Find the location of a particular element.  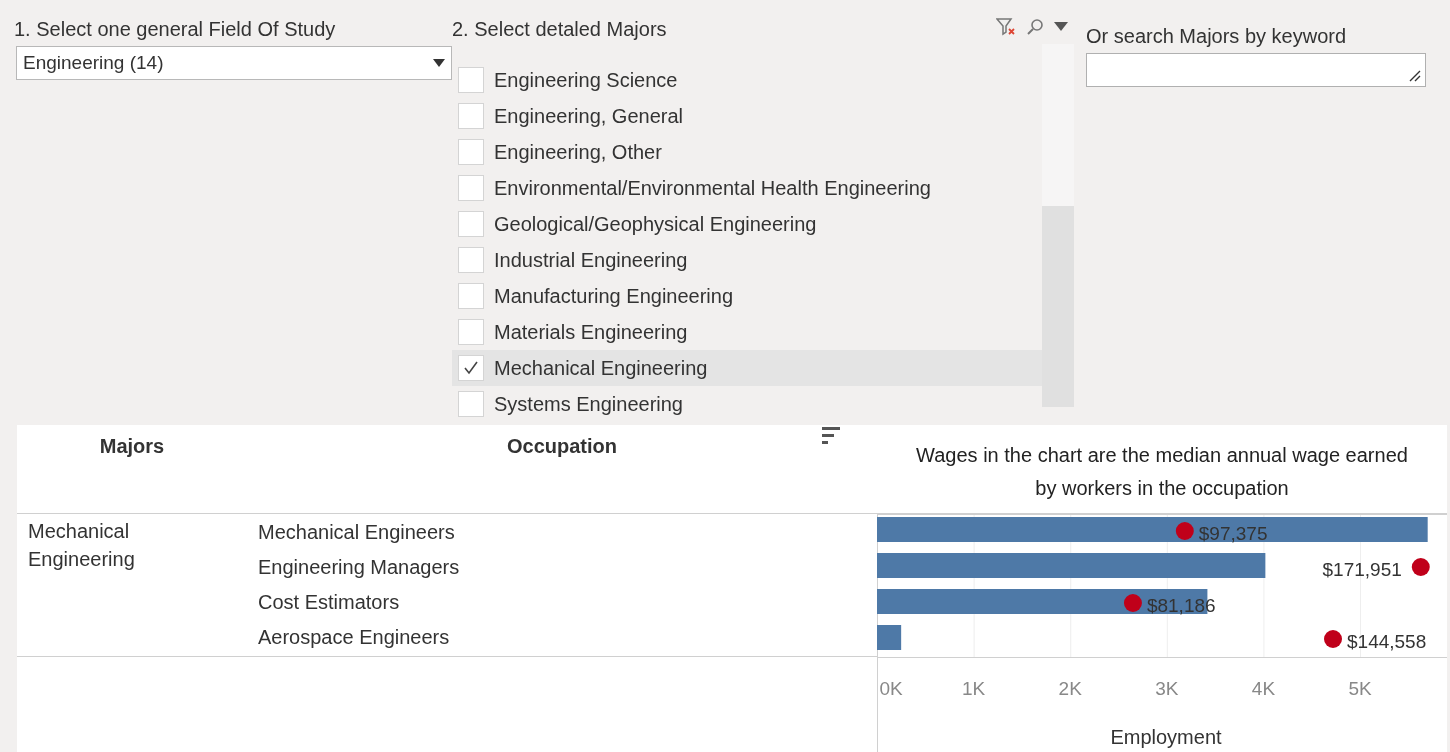

checkbox-row: Mechanical Engineering is located at coordinates (747, 368).